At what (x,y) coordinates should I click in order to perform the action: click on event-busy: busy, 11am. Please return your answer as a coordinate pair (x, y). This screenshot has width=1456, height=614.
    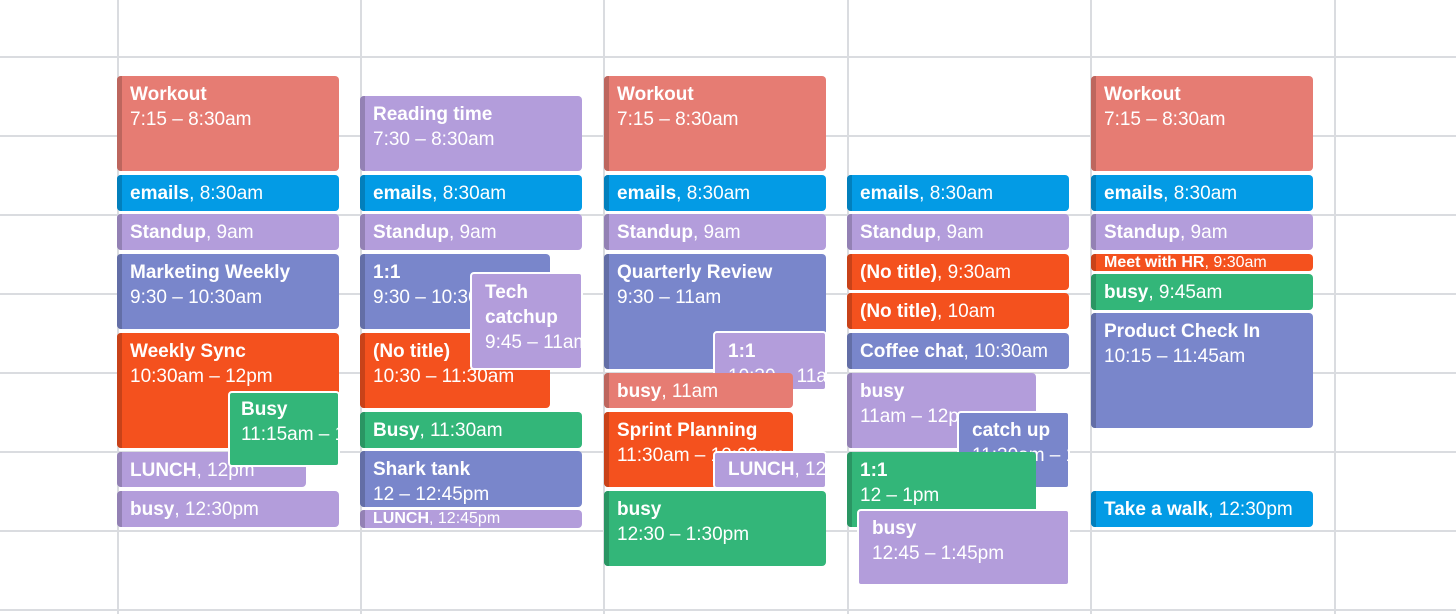
    Looking at the image, I should click on (698, 390).